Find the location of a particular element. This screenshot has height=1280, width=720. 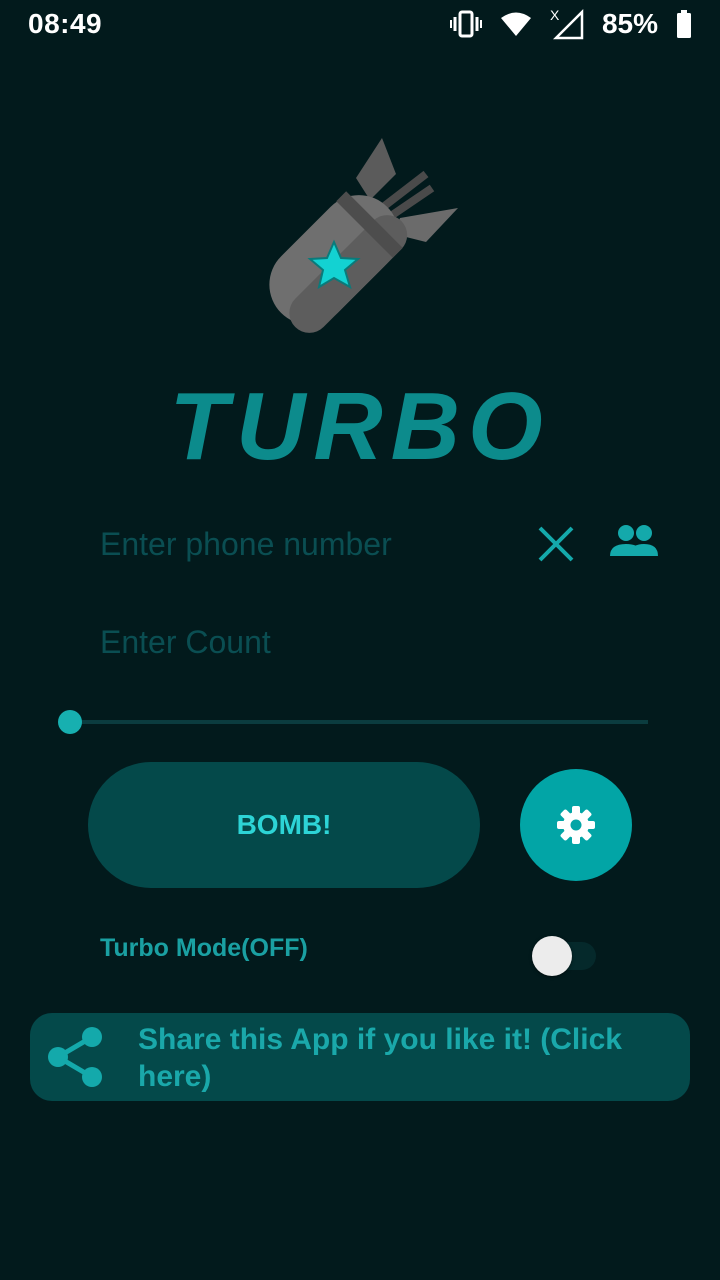

phone-number-input is located at coordinates (310, 544).